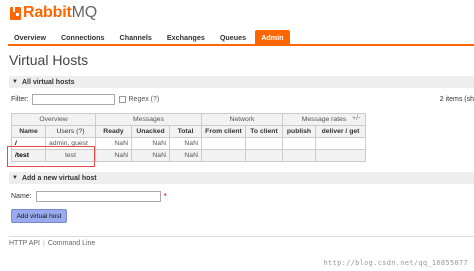  I want to click on rabbitmq-logo: RabbitMQ, so click(53, 13).